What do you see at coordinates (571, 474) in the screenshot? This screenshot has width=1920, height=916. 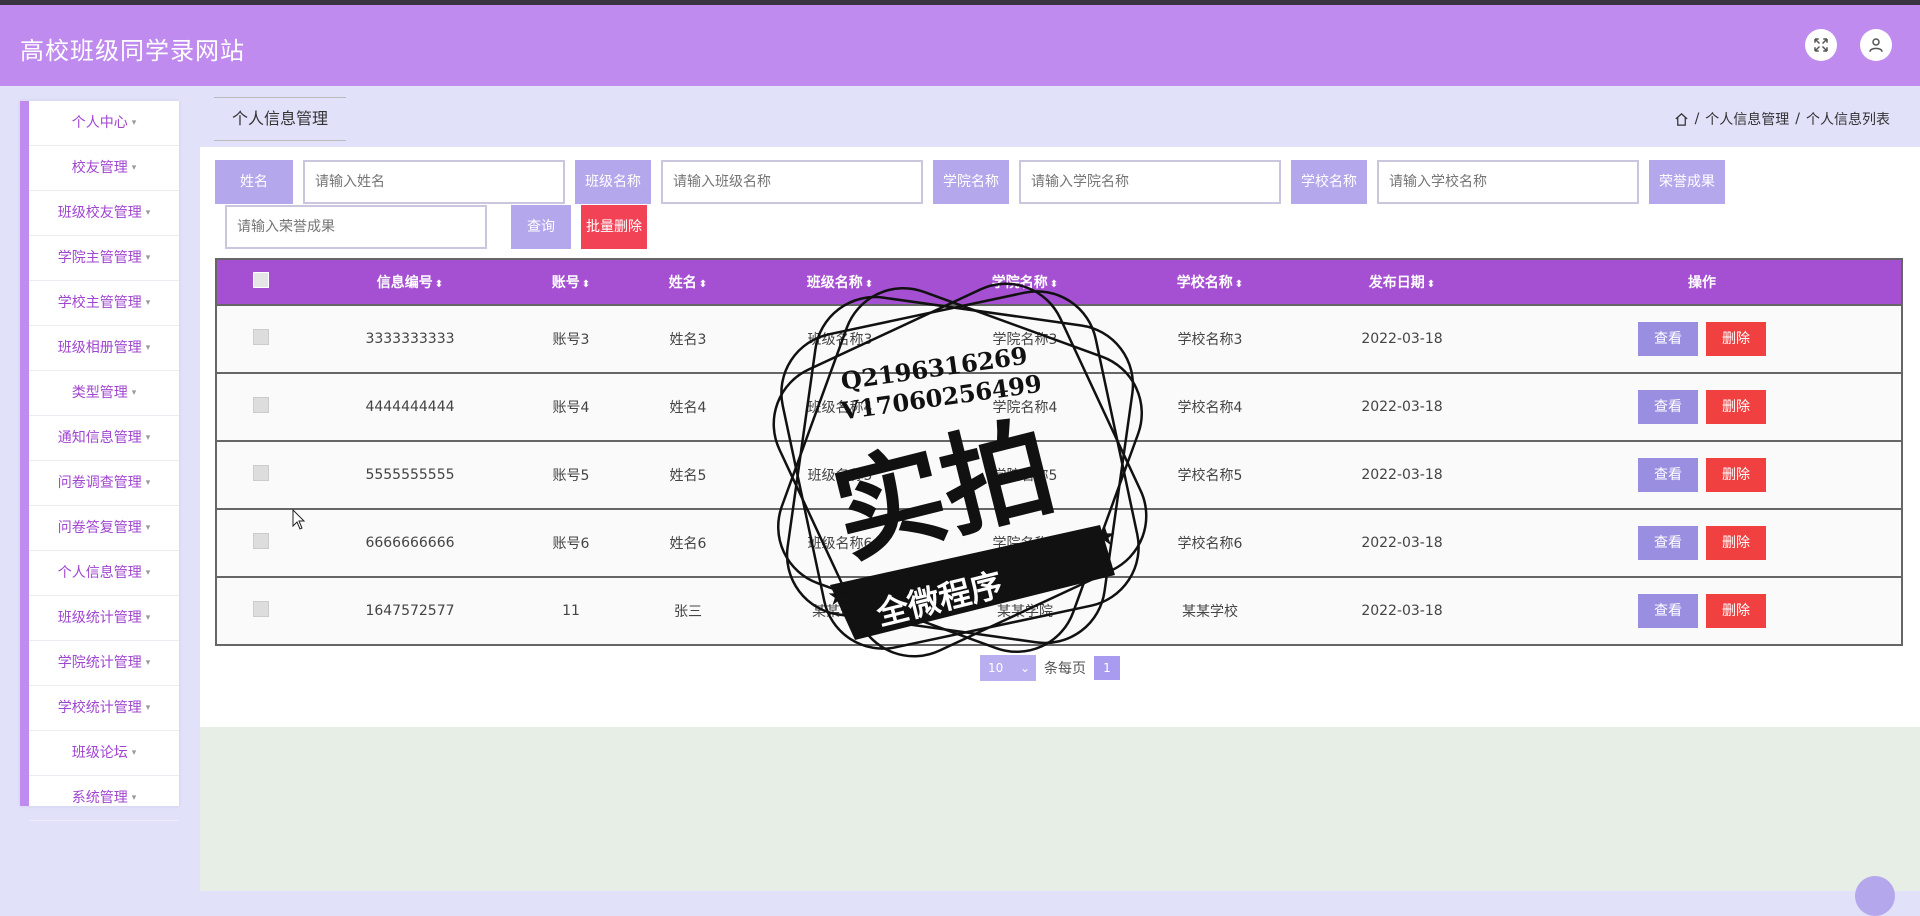 I see `cell-account: 账号5` at bounding box center [571, 474].